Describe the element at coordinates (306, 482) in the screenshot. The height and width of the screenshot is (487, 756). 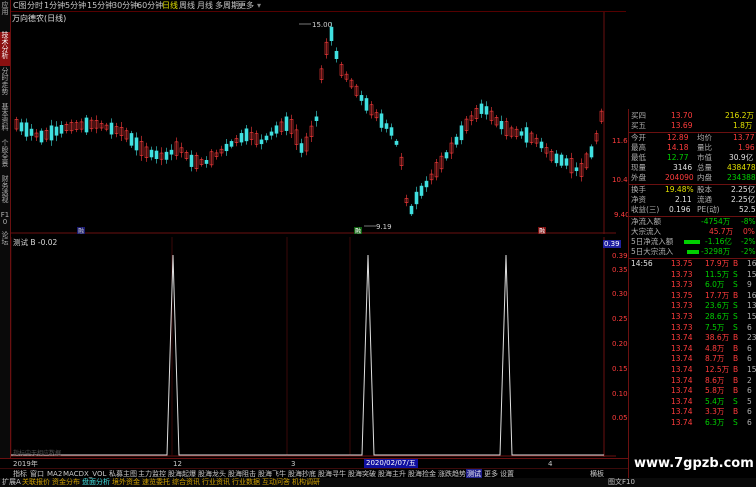
I see `status-research: 机构调研` at that location.